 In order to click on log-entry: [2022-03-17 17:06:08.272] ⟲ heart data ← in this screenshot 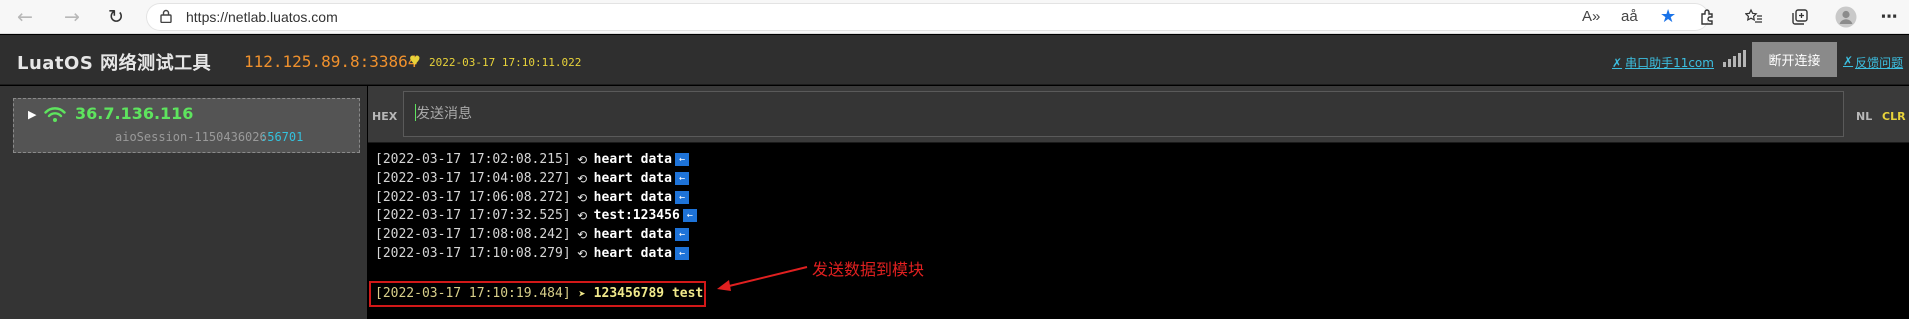, I will do `click(532, 197)`.